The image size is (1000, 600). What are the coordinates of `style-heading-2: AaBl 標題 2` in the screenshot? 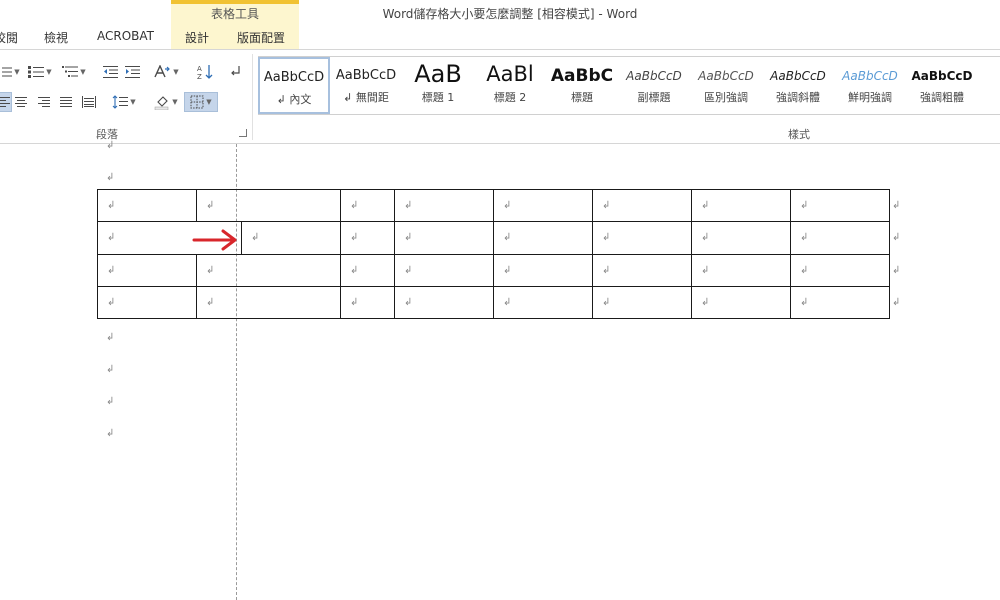 It's located at (510, 85).